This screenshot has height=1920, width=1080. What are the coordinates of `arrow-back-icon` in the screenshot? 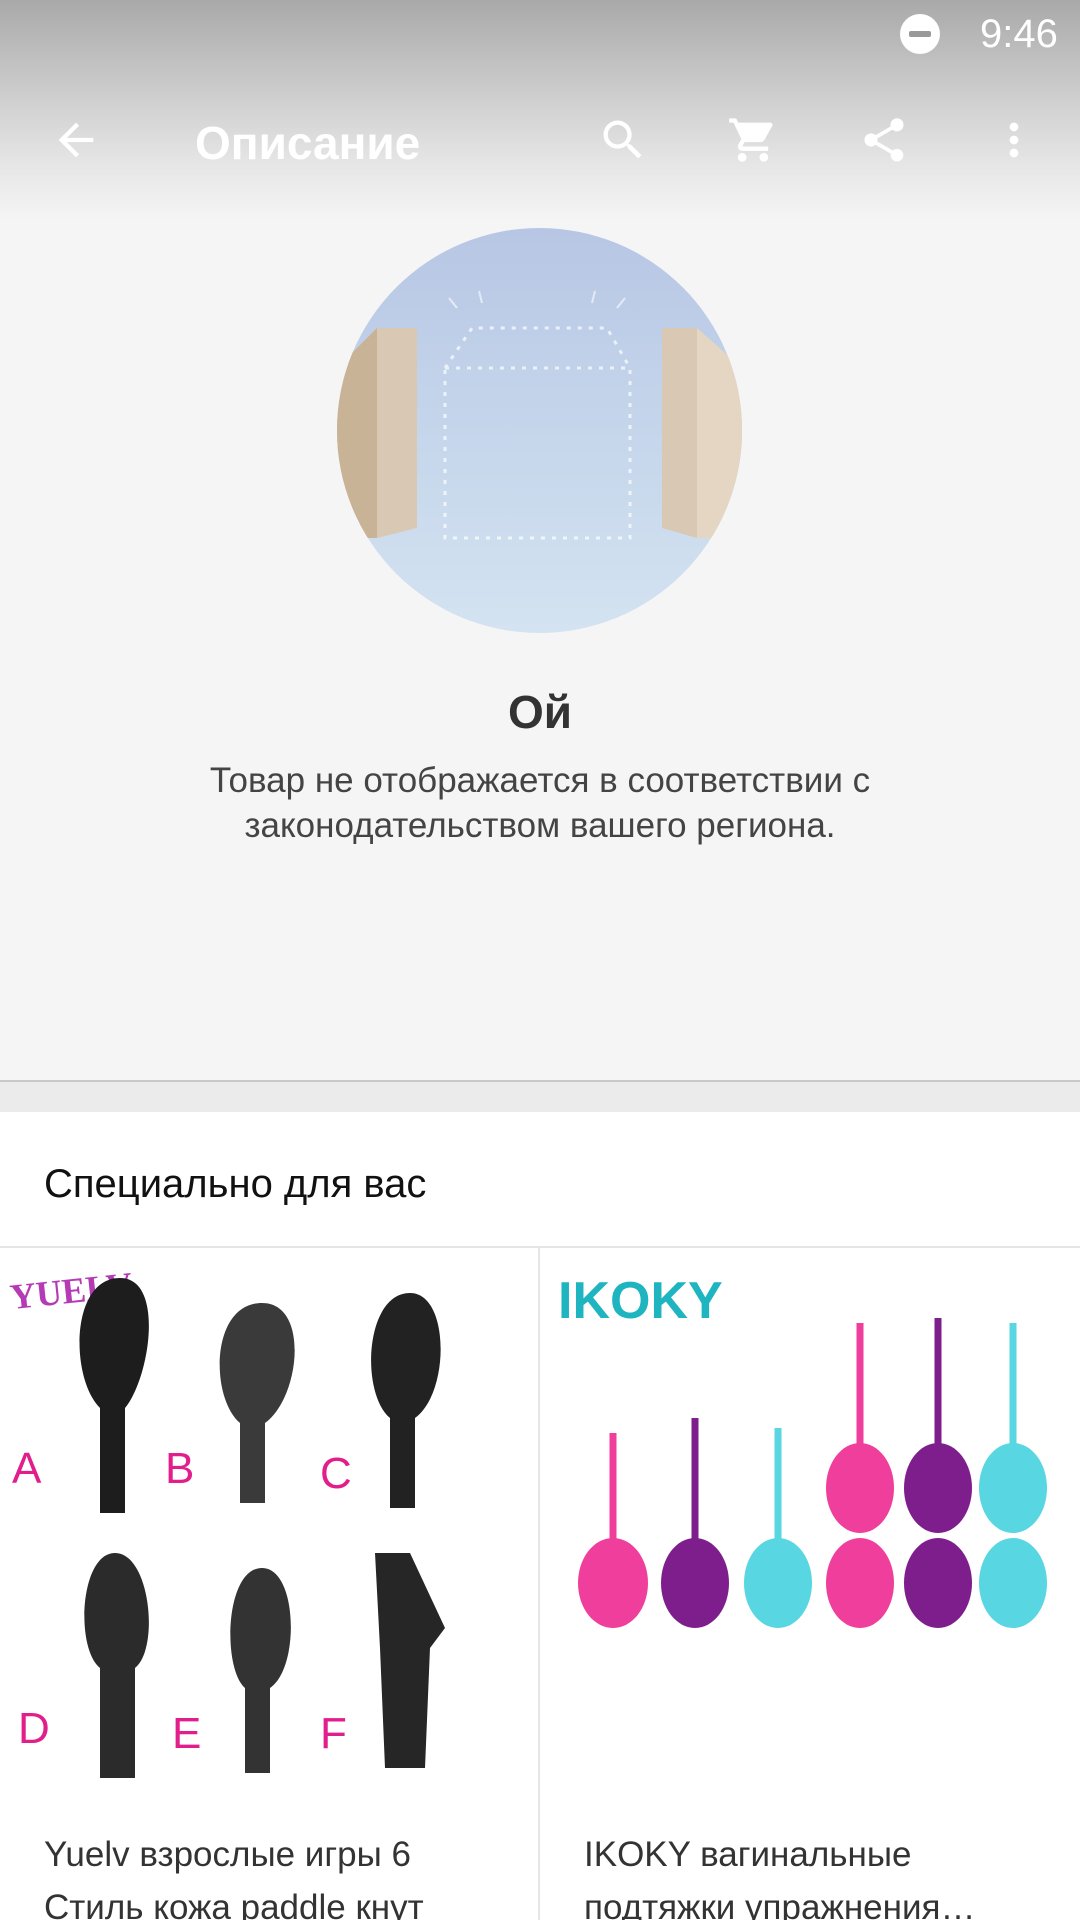 It's located at (76, 140).